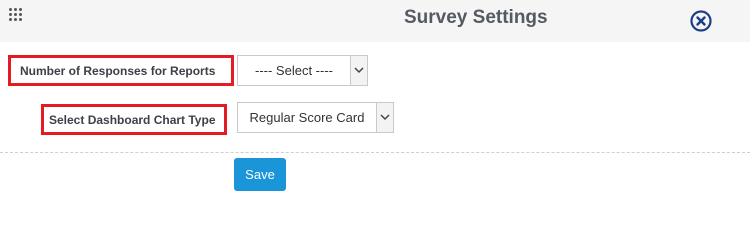 This screenshot has height=240, width=750. I want to click on chart-type-select: Regular Score Card, so click(315, 117).